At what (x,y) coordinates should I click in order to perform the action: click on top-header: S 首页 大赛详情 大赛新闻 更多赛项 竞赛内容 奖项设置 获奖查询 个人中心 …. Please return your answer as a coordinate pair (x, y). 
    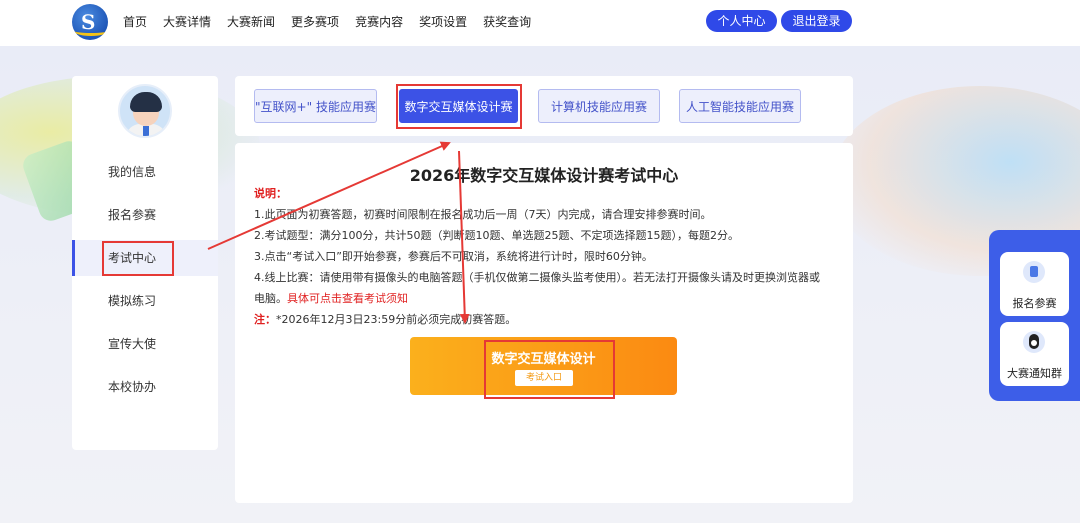
    Looking at the image, I should click on (540, 23).